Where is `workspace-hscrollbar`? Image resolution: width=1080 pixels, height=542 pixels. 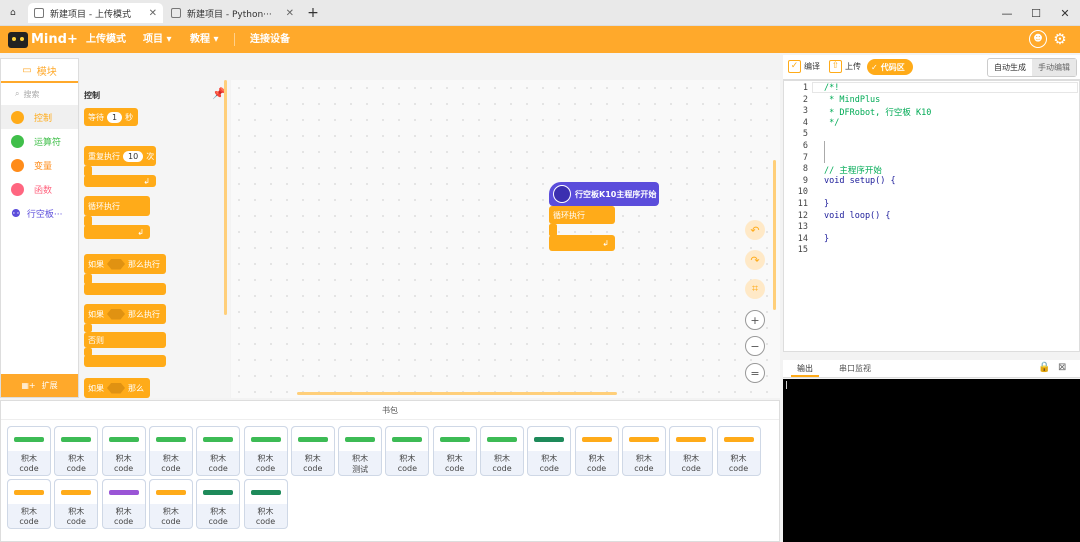
workspace-hscrollbar is located at coordinates (457, 393).